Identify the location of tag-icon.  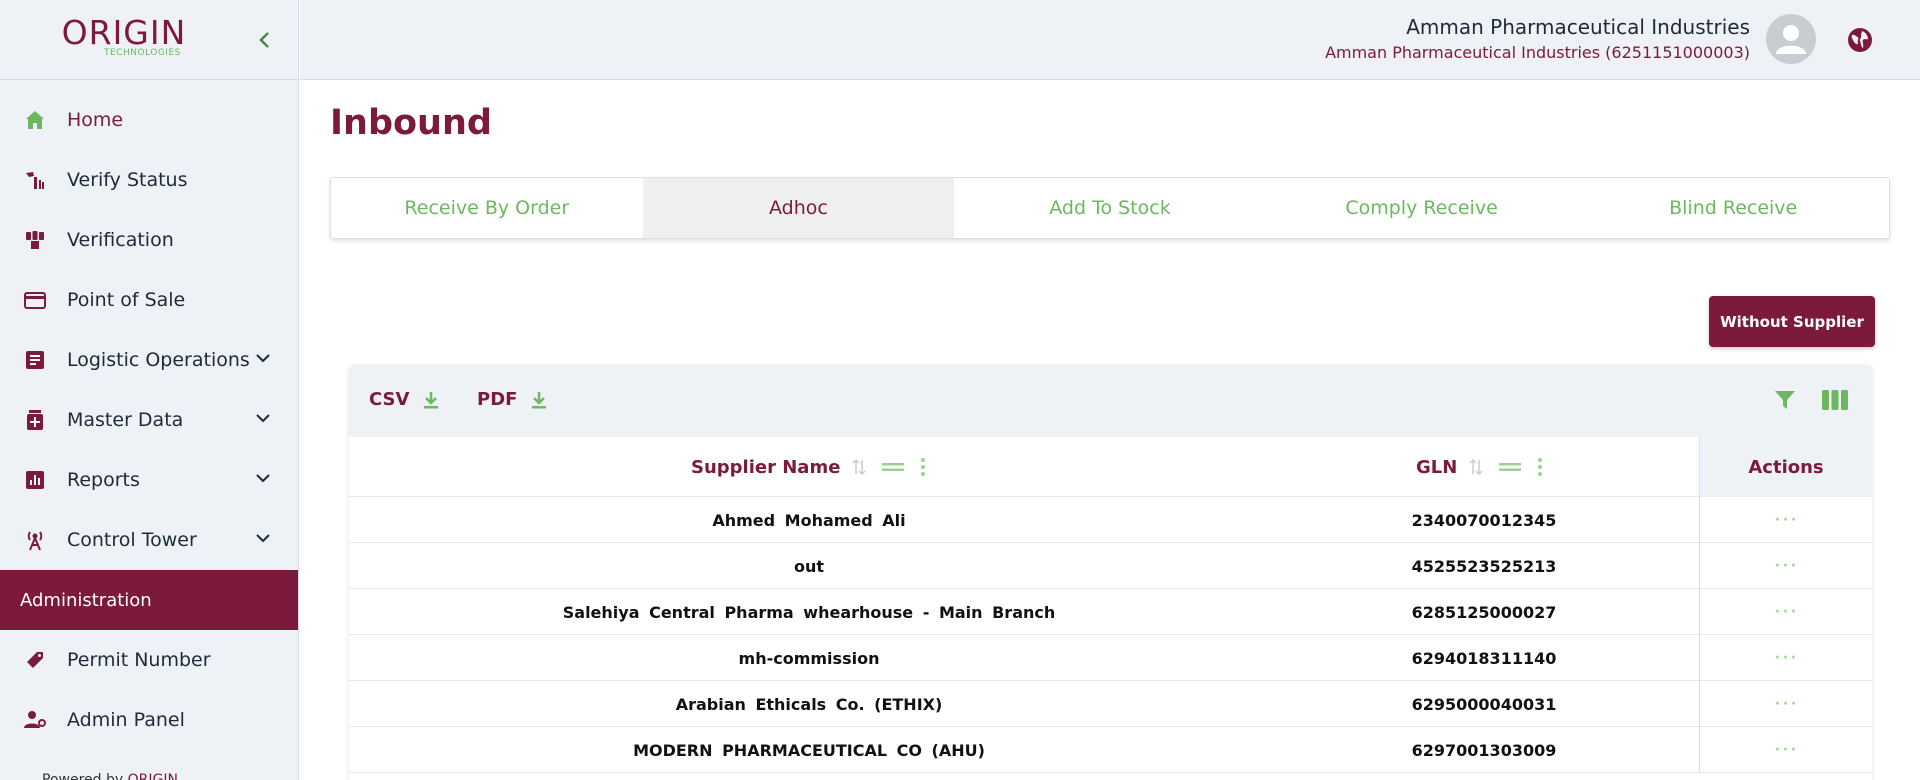
(35, 660).